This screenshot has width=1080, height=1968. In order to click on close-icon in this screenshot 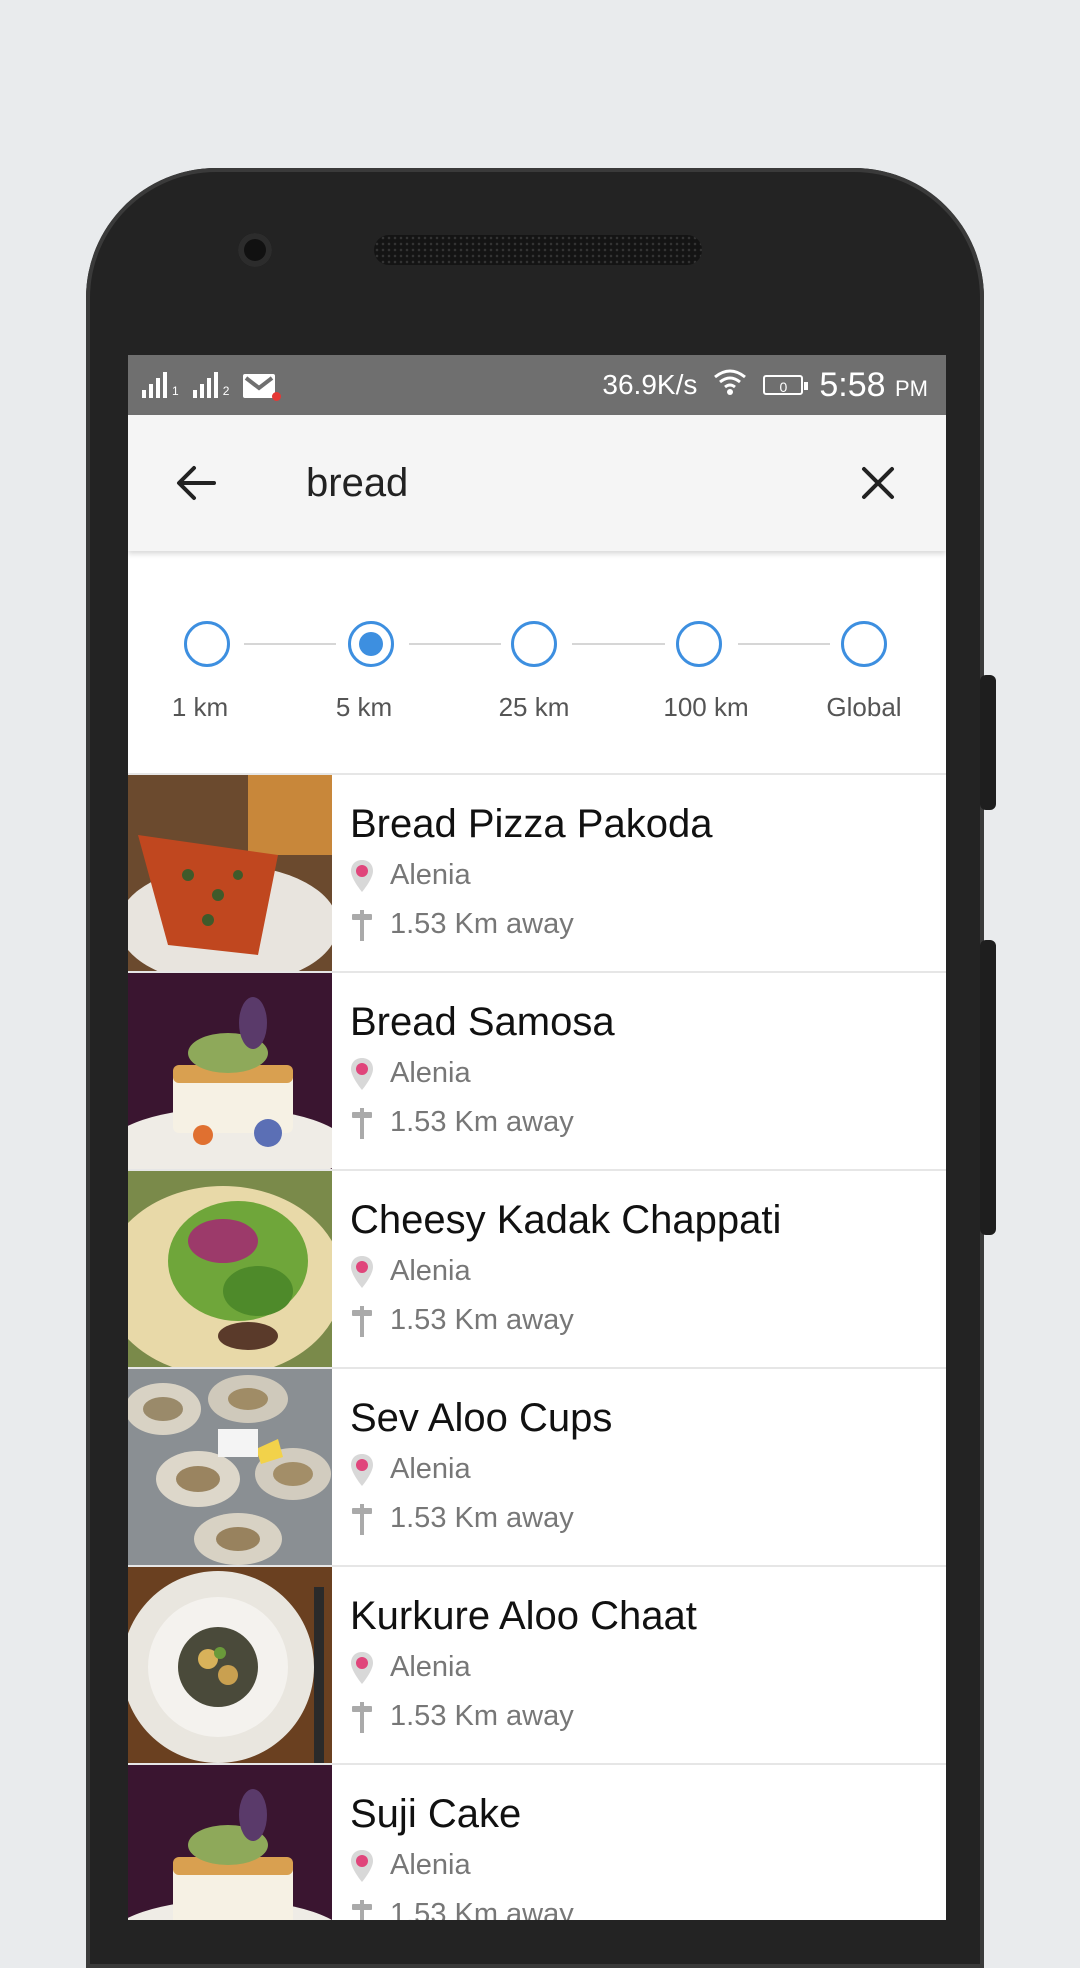, I will do `click(878, 483)`.